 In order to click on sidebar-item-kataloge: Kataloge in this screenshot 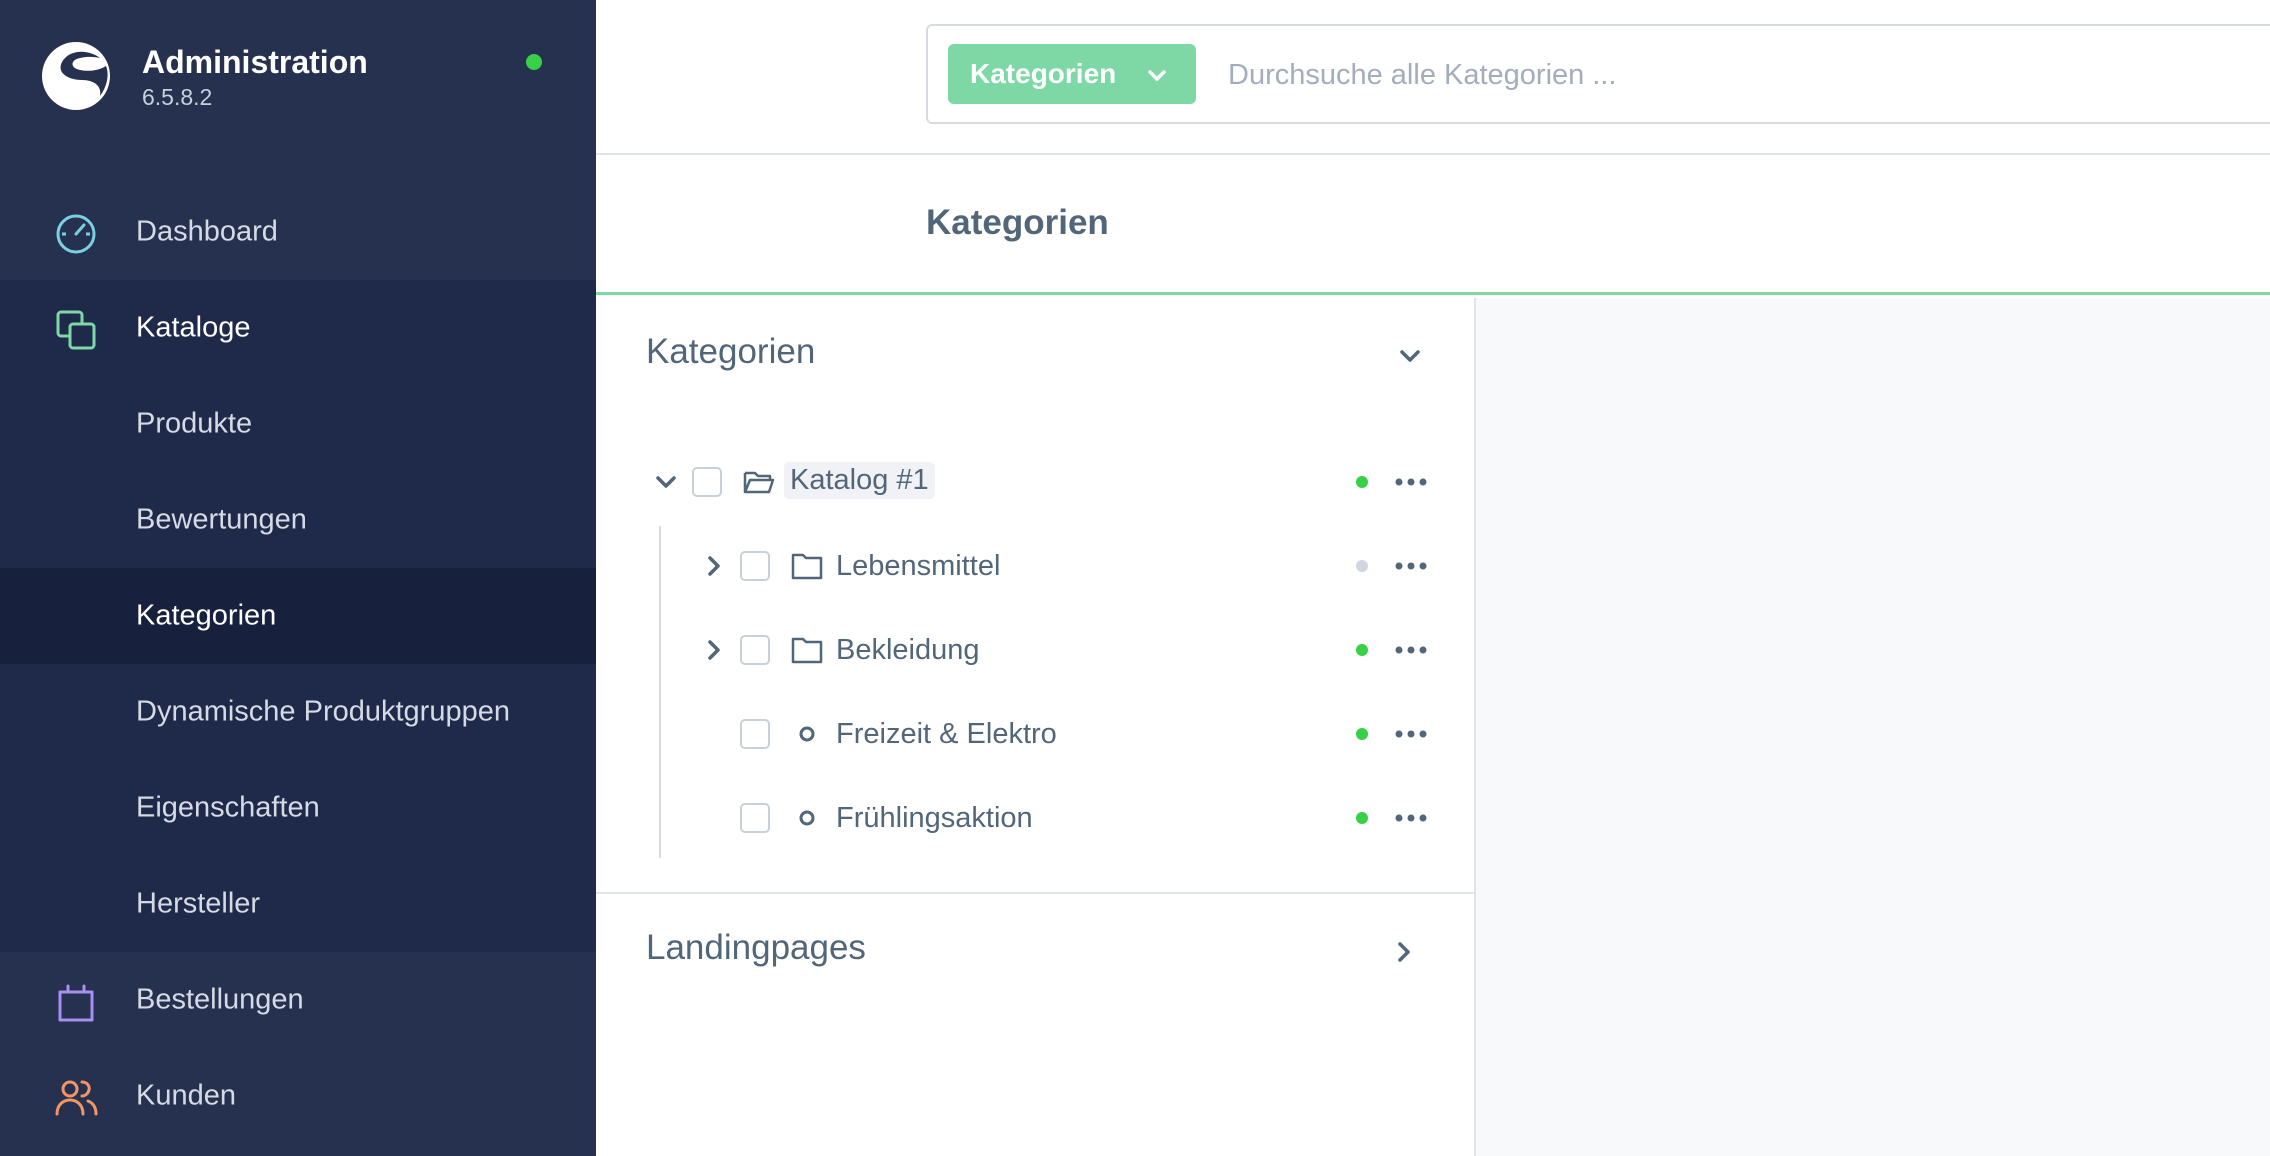, I will do `click(298, 328)`.